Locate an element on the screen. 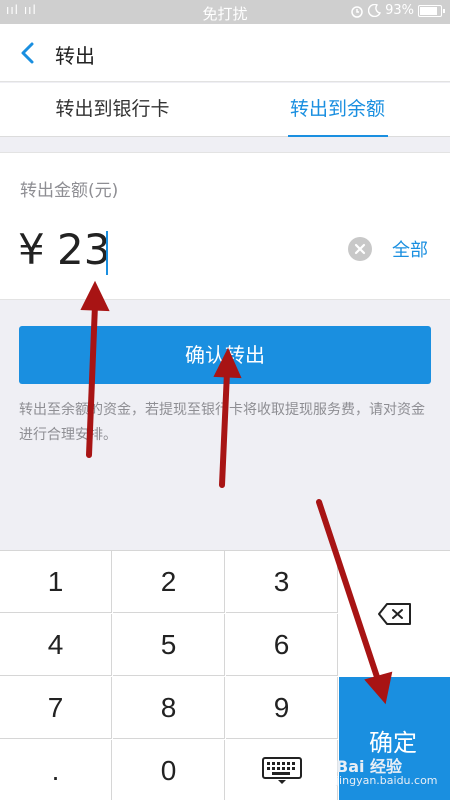 The width and height of the screenshot is (450, 800). key-8: 8 is located at coordinates (169, 708).